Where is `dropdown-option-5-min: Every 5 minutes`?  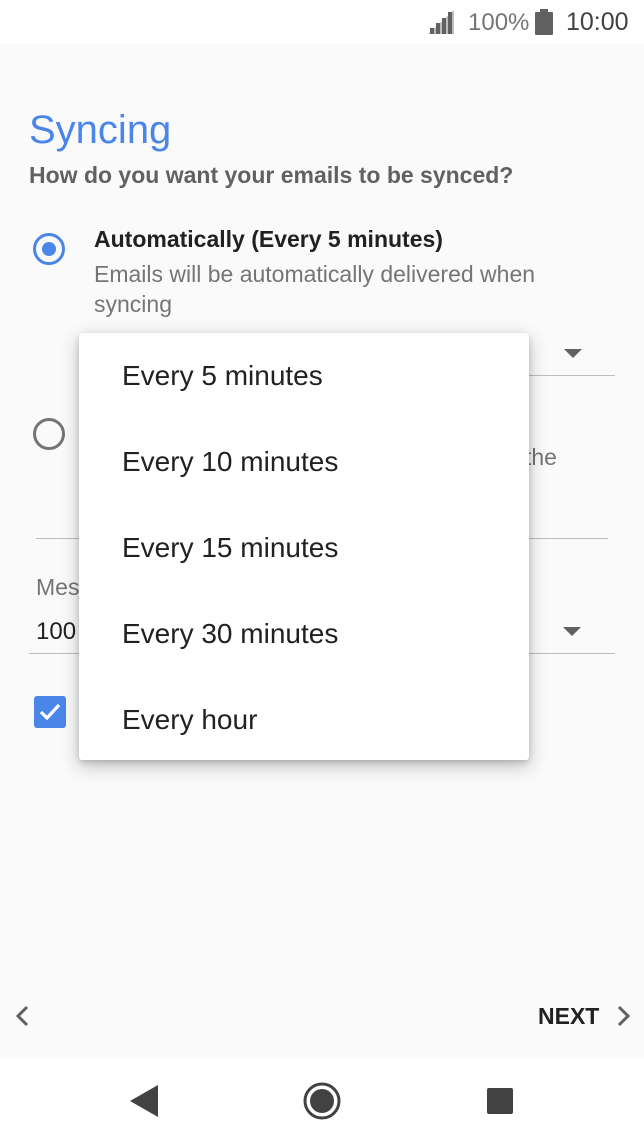 dropdown-option-5-min: Every 5 minutes is located at coordinates (304, 377).